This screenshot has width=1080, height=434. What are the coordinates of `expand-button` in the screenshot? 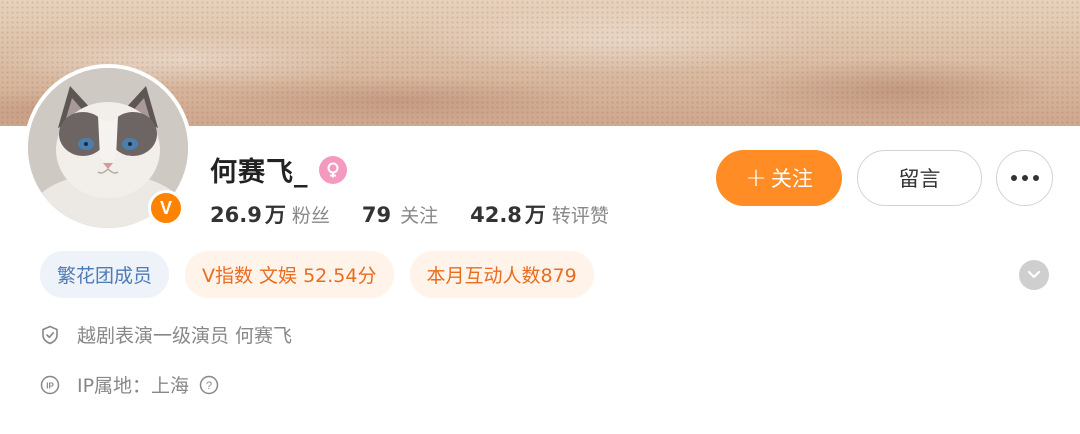 It's located at (1034, 275).